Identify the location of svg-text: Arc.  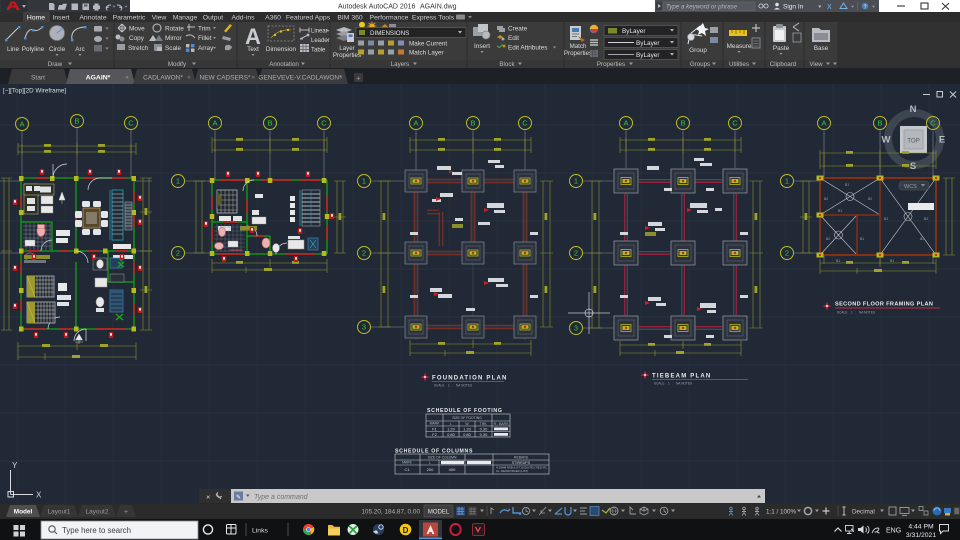
(80, 49).